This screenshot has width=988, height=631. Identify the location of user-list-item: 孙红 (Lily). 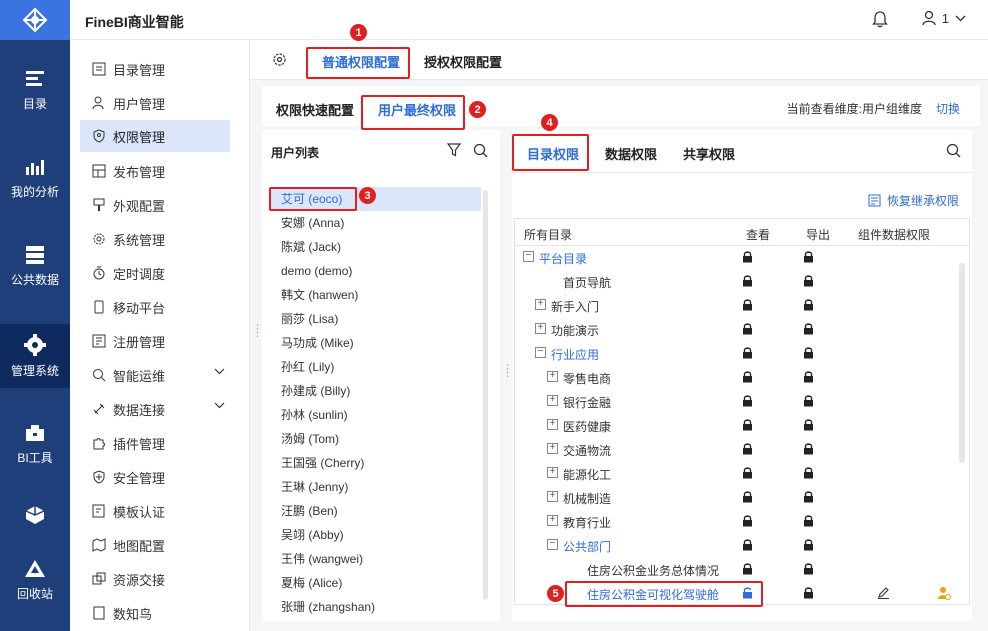
(376, 367).